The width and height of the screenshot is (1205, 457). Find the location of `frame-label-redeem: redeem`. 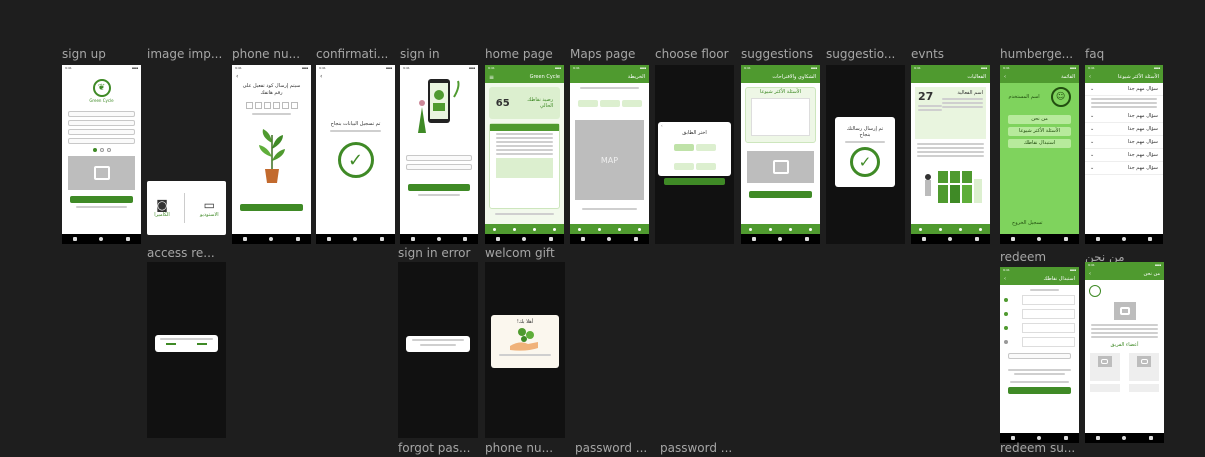

frame-label-redeem: redeem is located at coordinates (1023, 257).